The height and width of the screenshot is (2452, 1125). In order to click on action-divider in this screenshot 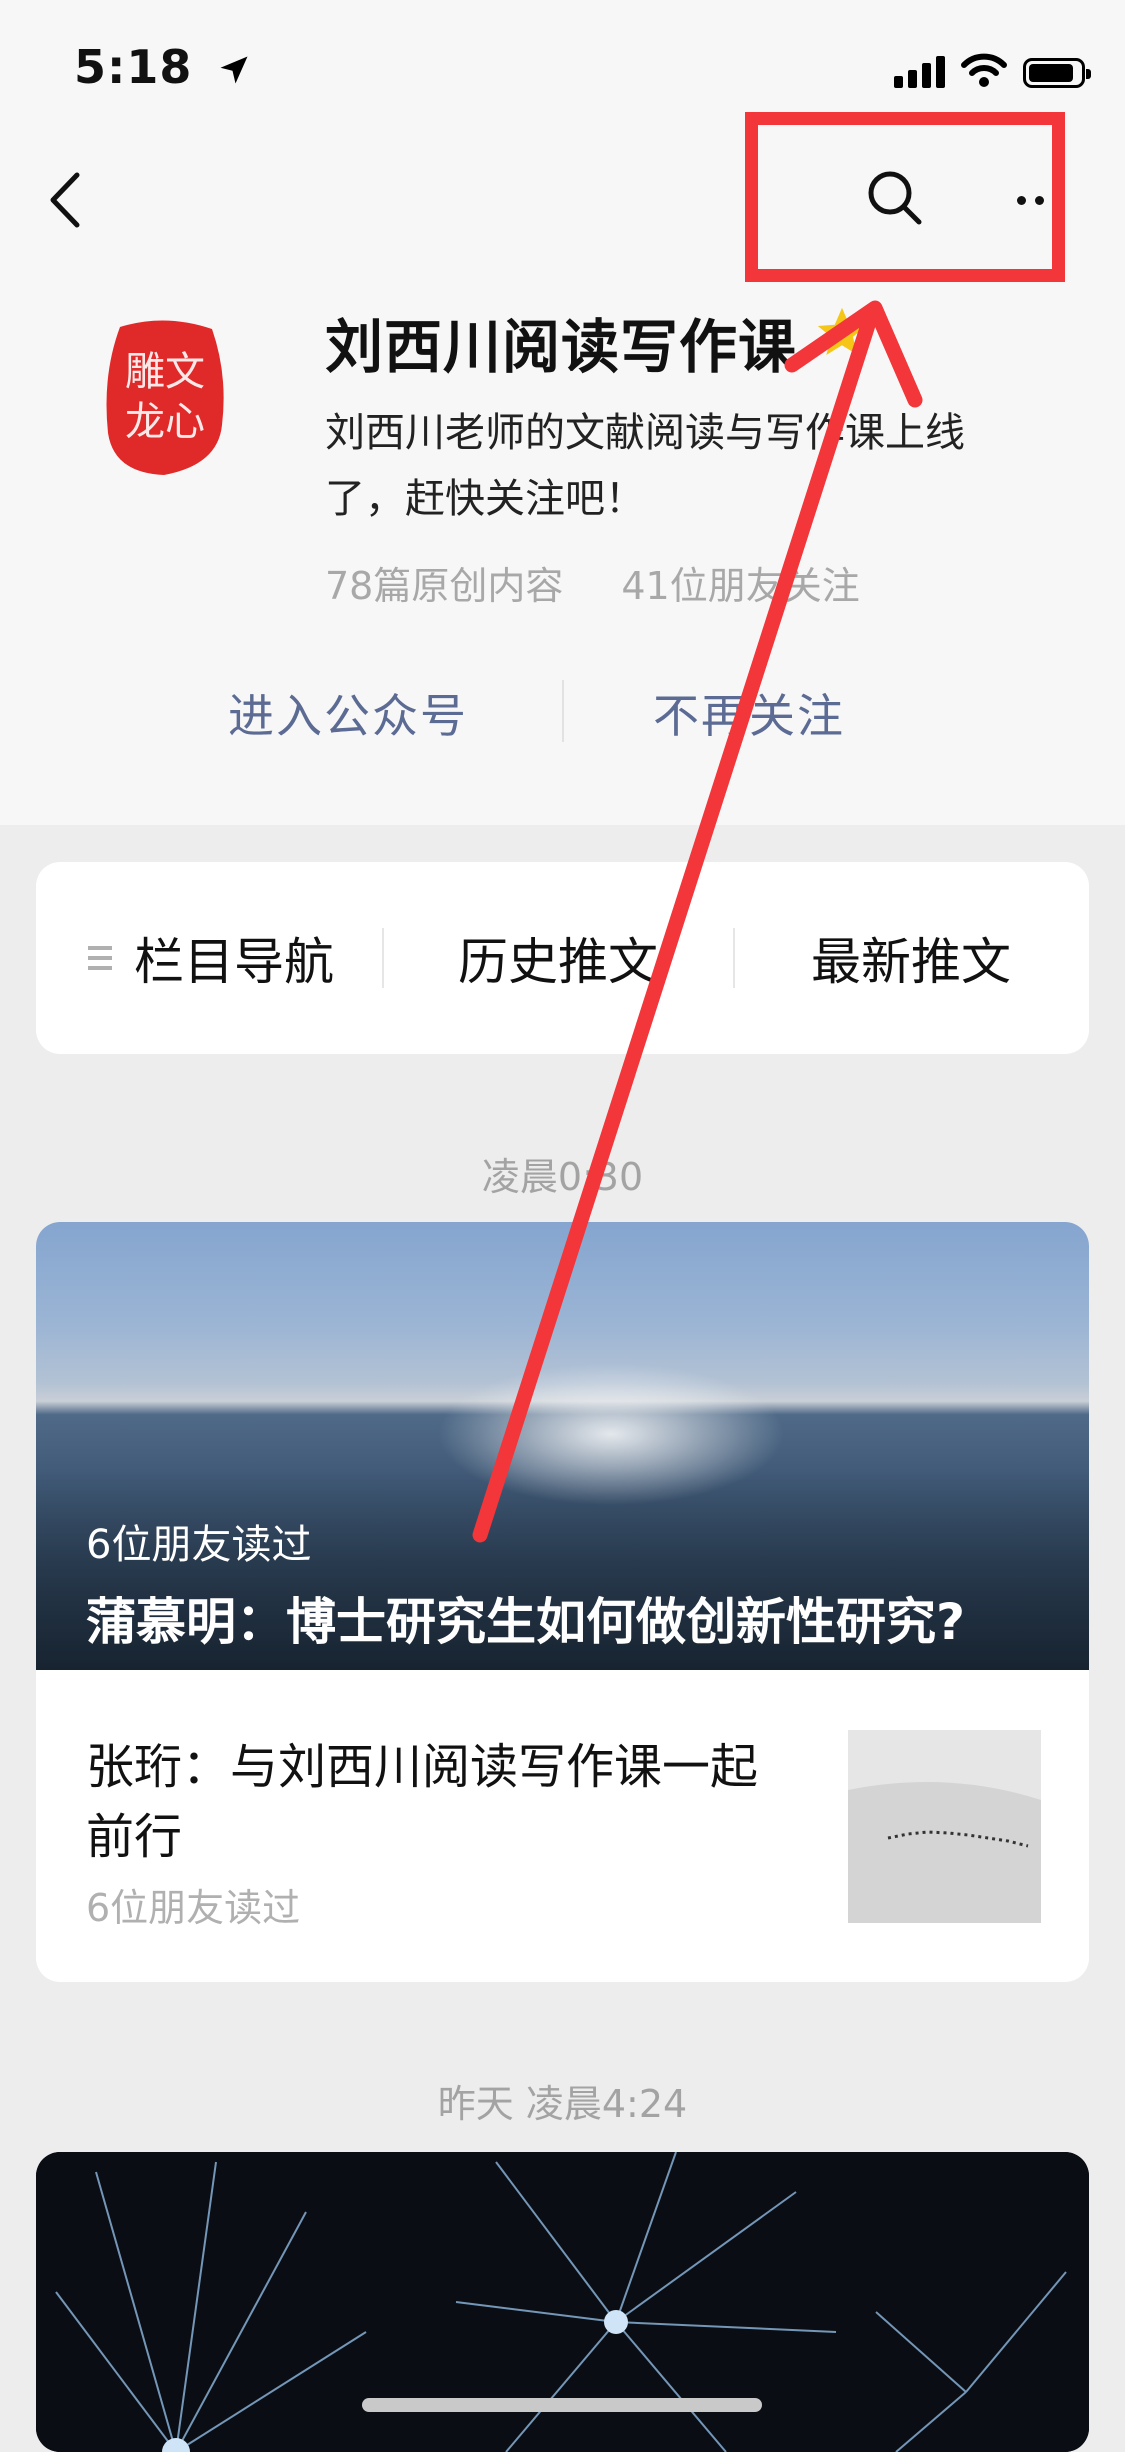, I will do `click(563, 711)`.